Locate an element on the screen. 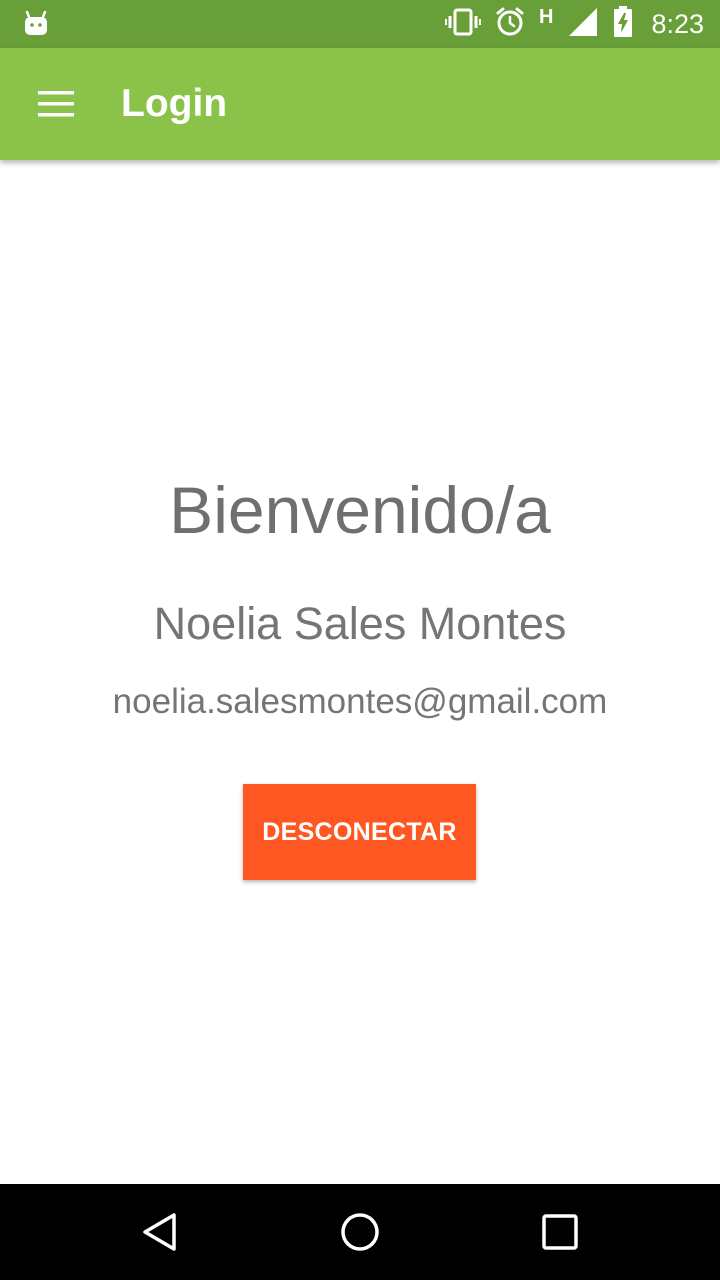 Image resolution: width=720 pixels, height=1280 pixels. android-icon is located at coordinates (36, 25).